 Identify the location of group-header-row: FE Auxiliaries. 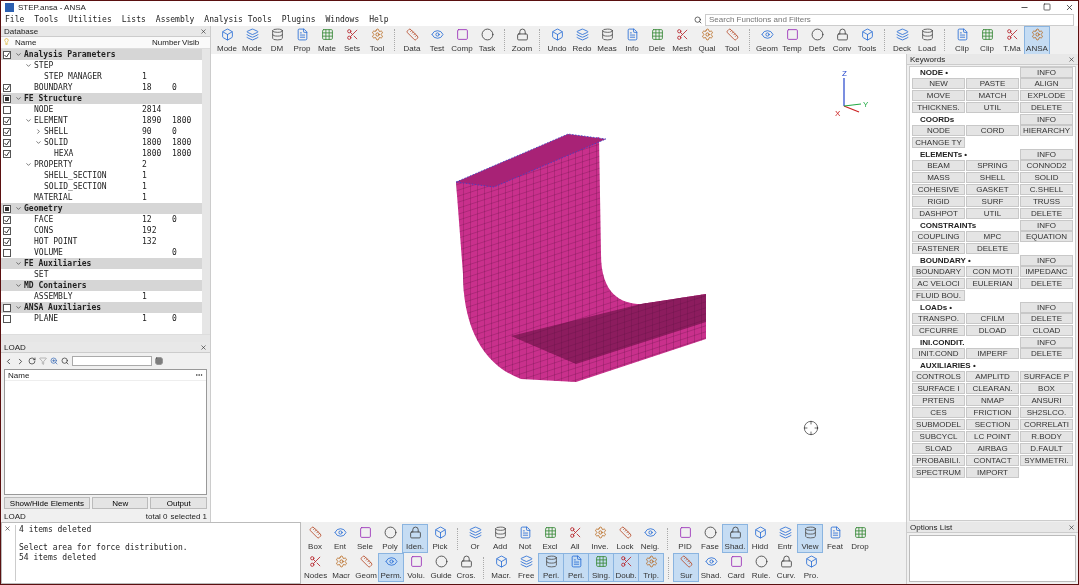
(101, 263).